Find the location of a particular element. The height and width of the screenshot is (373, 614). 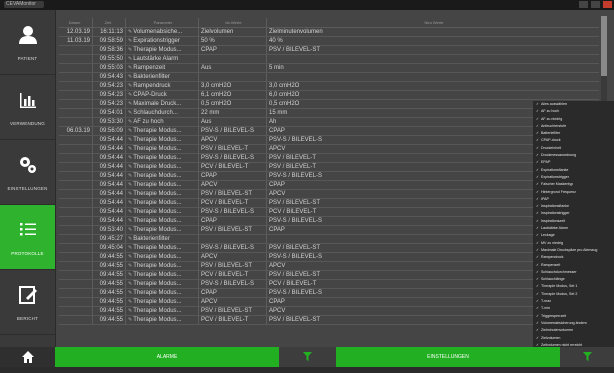

filter-option: ✓ Triggersperrzeit is located at coordinates (573, 316).